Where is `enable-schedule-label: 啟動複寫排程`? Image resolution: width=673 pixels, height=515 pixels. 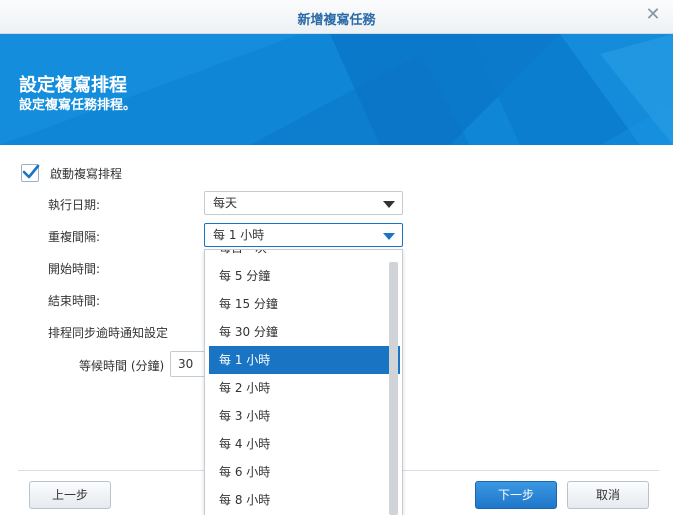 enable-schedule-label: 啟動複寫排程 is located at coordinates (86, 173).